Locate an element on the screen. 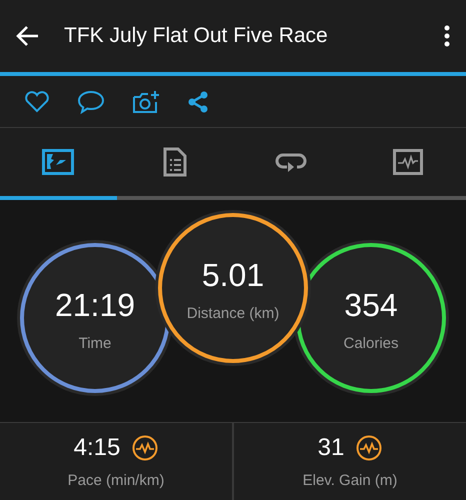 The image size is (466, 500). stat-label: Pace (min/km) is located at coordinates (116, 481).